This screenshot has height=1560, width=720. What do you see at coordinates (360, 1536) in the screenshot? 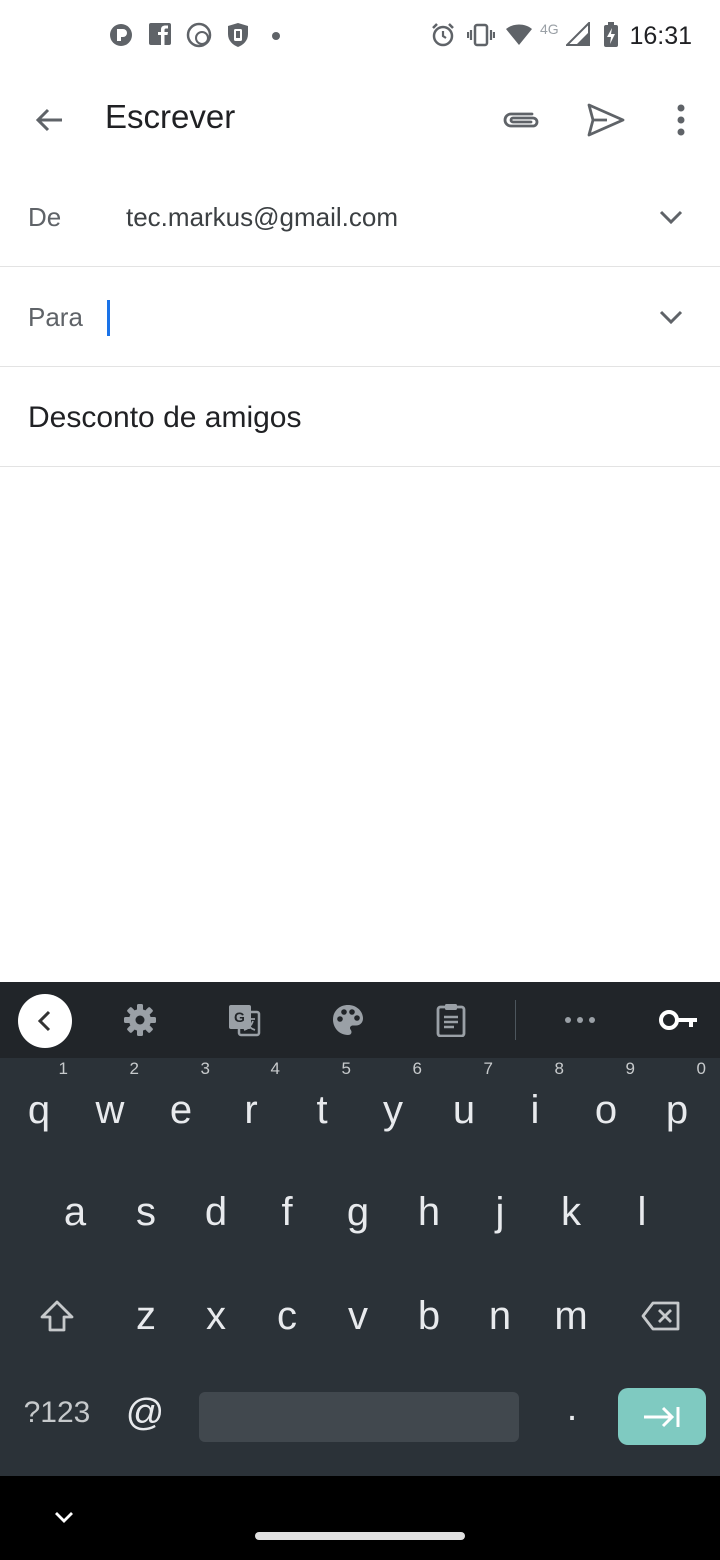
I see `home-handle` at bounding box center [360, 1536].